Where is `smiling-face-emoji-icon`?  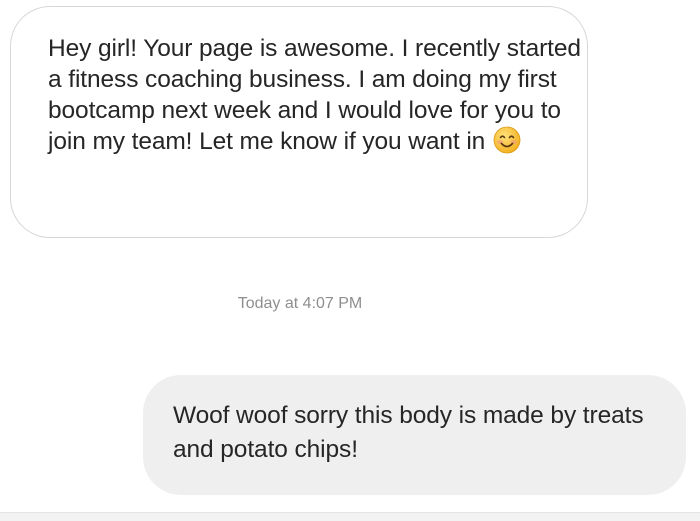
smiling-face-emoji-icon is located at coordinates (507, 140).